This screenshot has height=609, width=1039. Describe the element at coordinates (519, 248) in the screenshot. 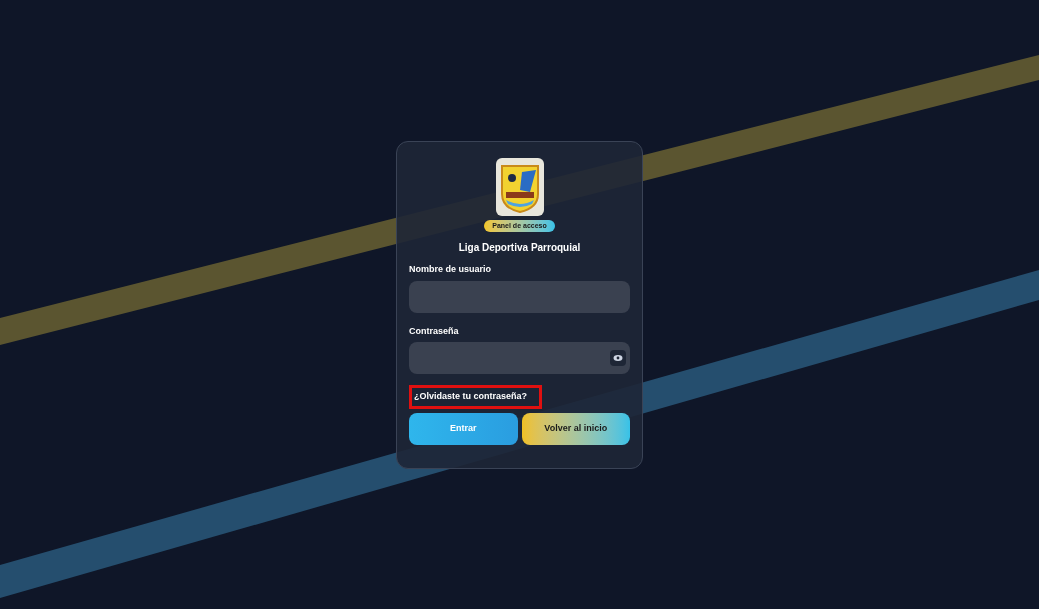

I see `card-title: Liga Deportiva Parroquial` at that location.